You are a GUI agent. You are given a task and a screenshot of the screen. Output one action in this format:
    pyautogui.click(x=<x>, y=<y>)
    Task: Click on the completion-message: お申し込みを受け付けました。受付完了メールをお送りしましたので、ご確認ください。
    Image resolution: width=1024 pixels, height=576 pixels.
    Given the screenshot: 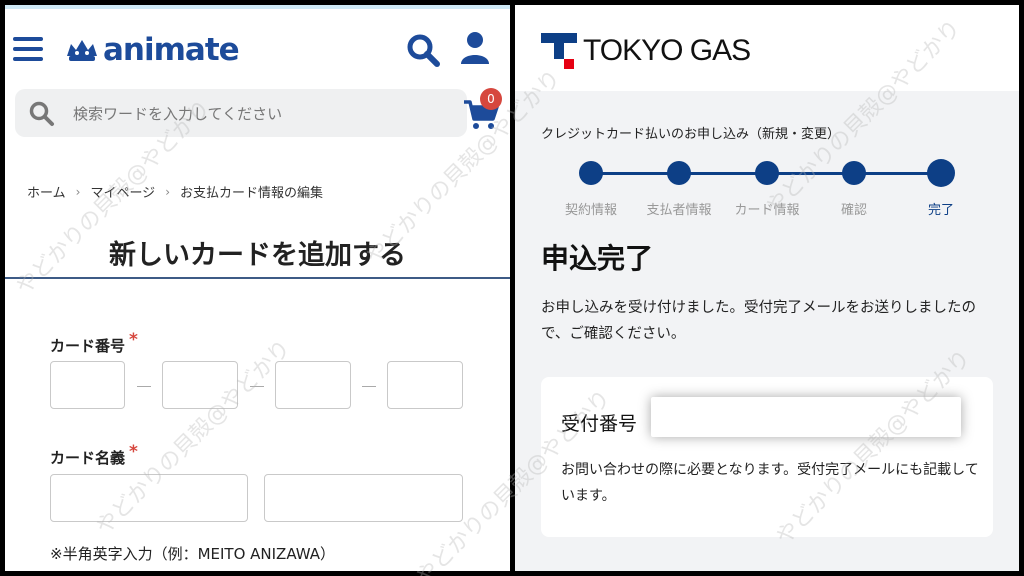 What is the action you would take?
    pyautogui.click(x=758, y=321)
    